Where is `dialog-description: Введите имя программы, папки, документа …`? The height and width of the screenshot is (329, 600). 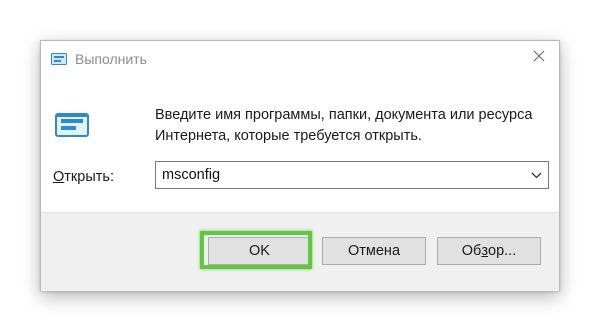
dialog-description: Введите имя программы, папки, документа … is located at coordinates (352, 126).